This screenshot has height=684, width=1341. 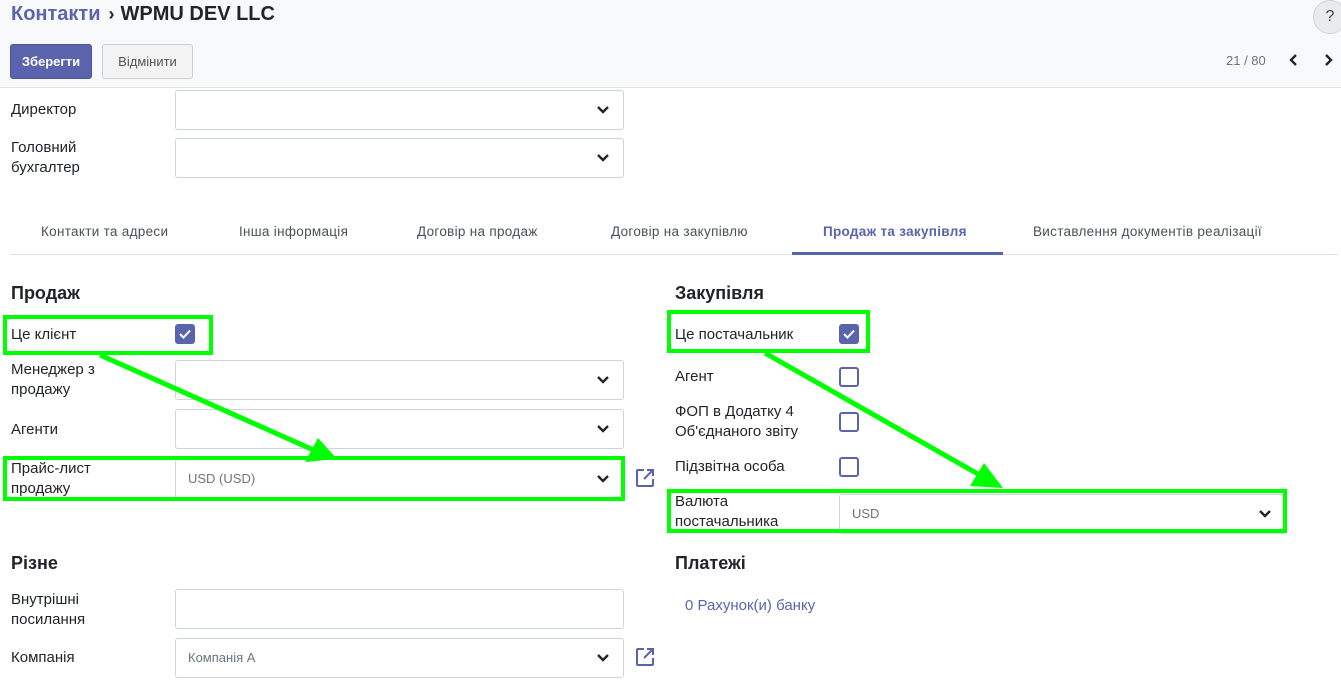 What do you see at coordinates (43, 657) in the screenshot?
I see `company-label: Компанія` at bounding box center [43, 657].